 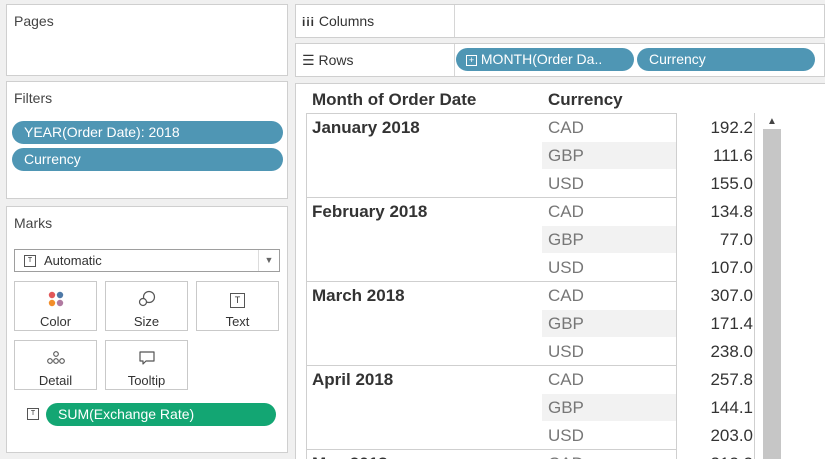 I want to click on columns-icon: iii, so click(x=309, y=22).